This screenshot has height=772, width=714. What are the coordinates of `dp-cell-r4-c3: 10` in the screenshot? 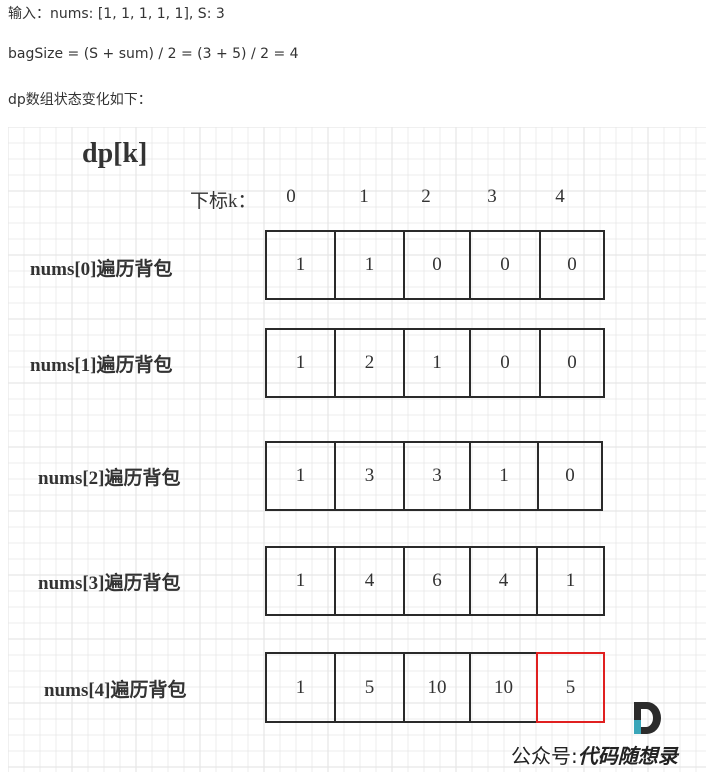 It's located at (503, 687).